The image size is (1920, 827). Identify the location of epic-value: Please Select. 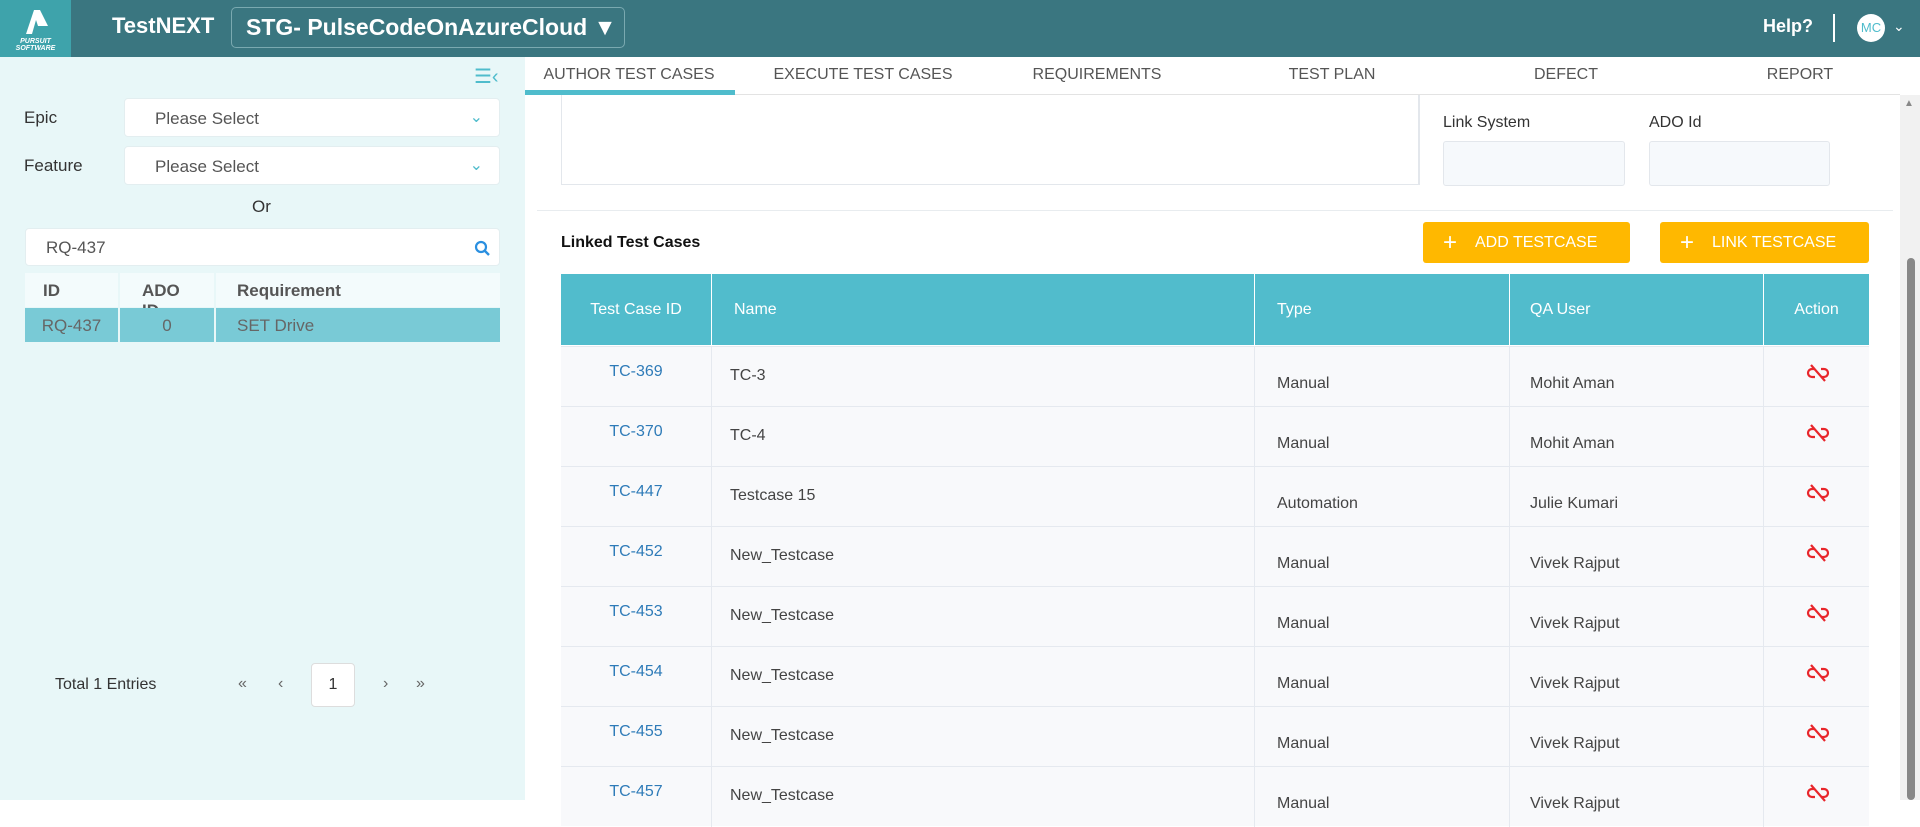
(207, 118).